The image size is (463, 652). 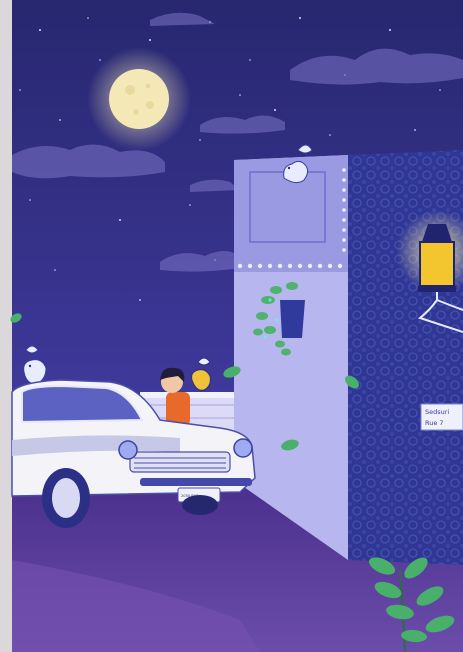 What do you see at coordinates (437, 412) in the screenshot?
I see `wall-sign-line1: Sedsuri` at bounding box center [437, 412].